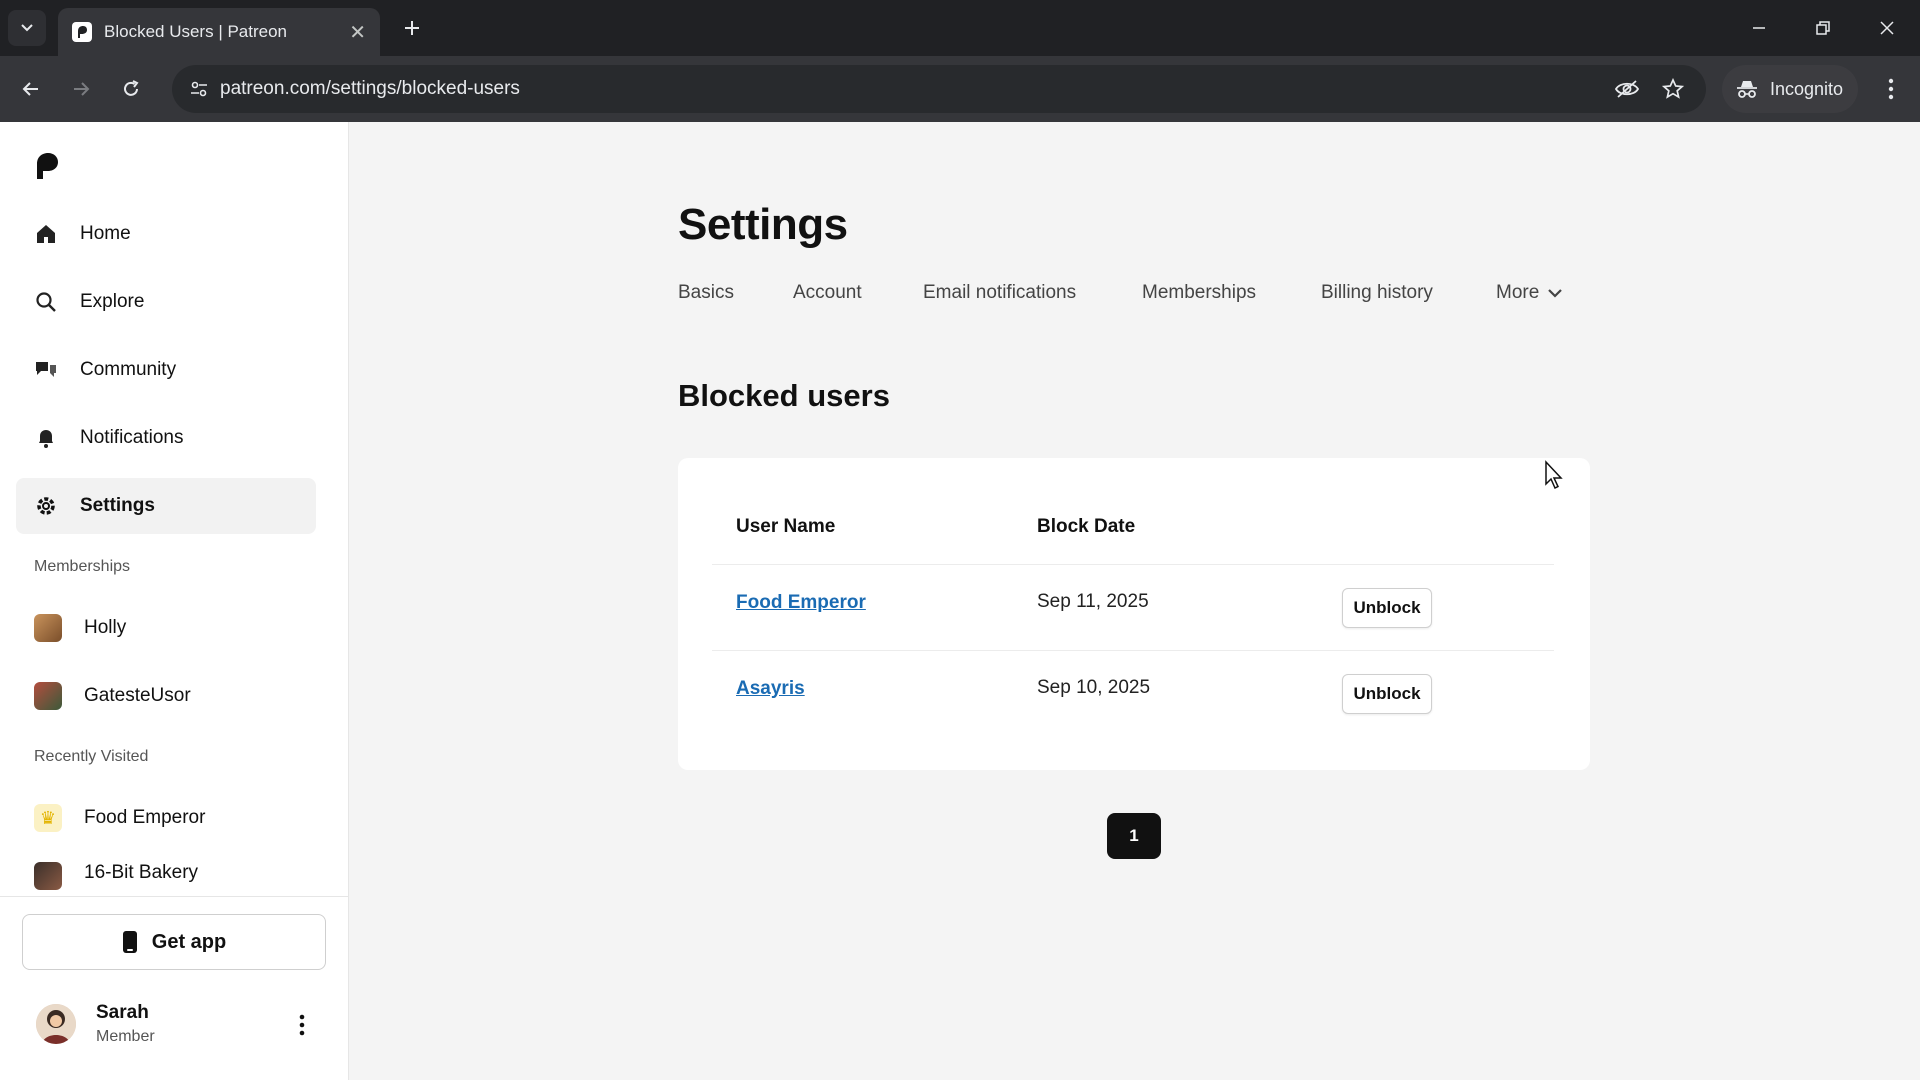  Describe the element at coordinates (370, 88) in the screenshot. I see `url-text: patreon.com/settings/blocked-users` at that location.